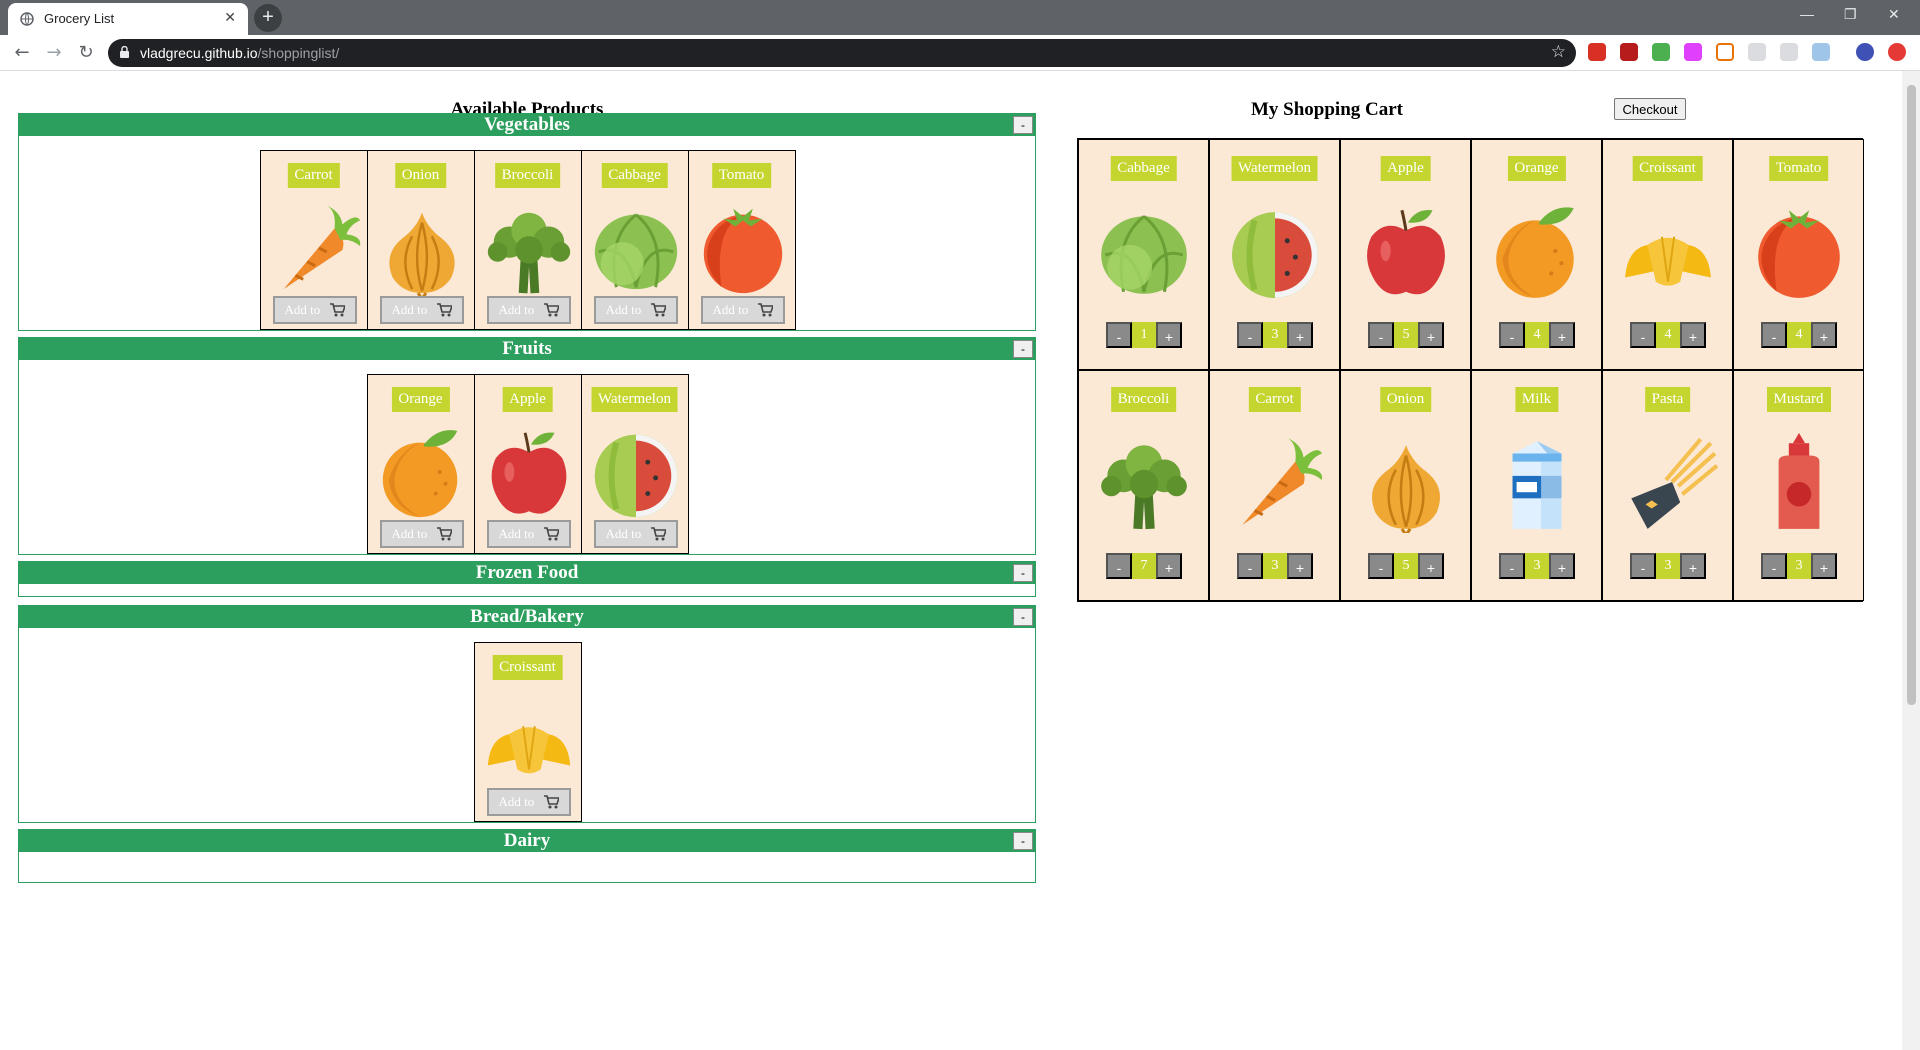  What do you see at coordinates (54, 53) in the screenshot?
I see `forward-icon: →` at bounding box center [54, 53].